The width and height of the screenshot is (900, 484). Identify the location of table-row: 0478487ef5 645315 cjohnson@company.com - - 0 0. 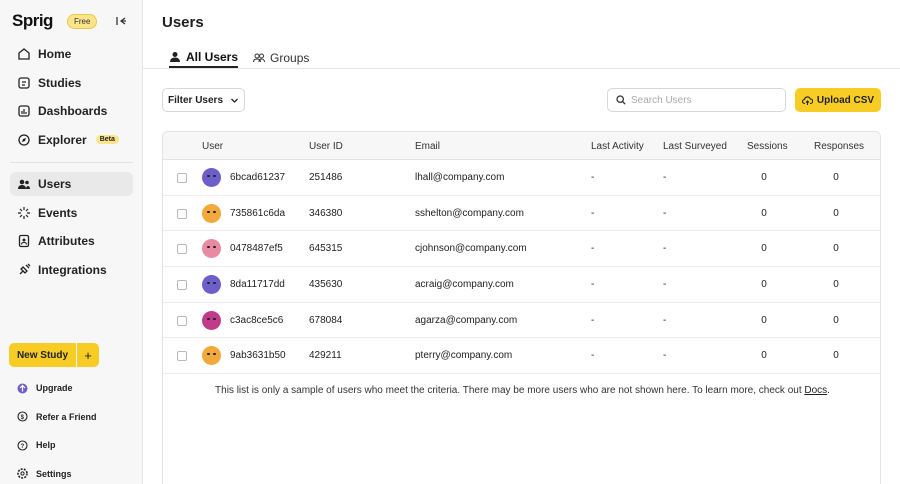
(521, 249).